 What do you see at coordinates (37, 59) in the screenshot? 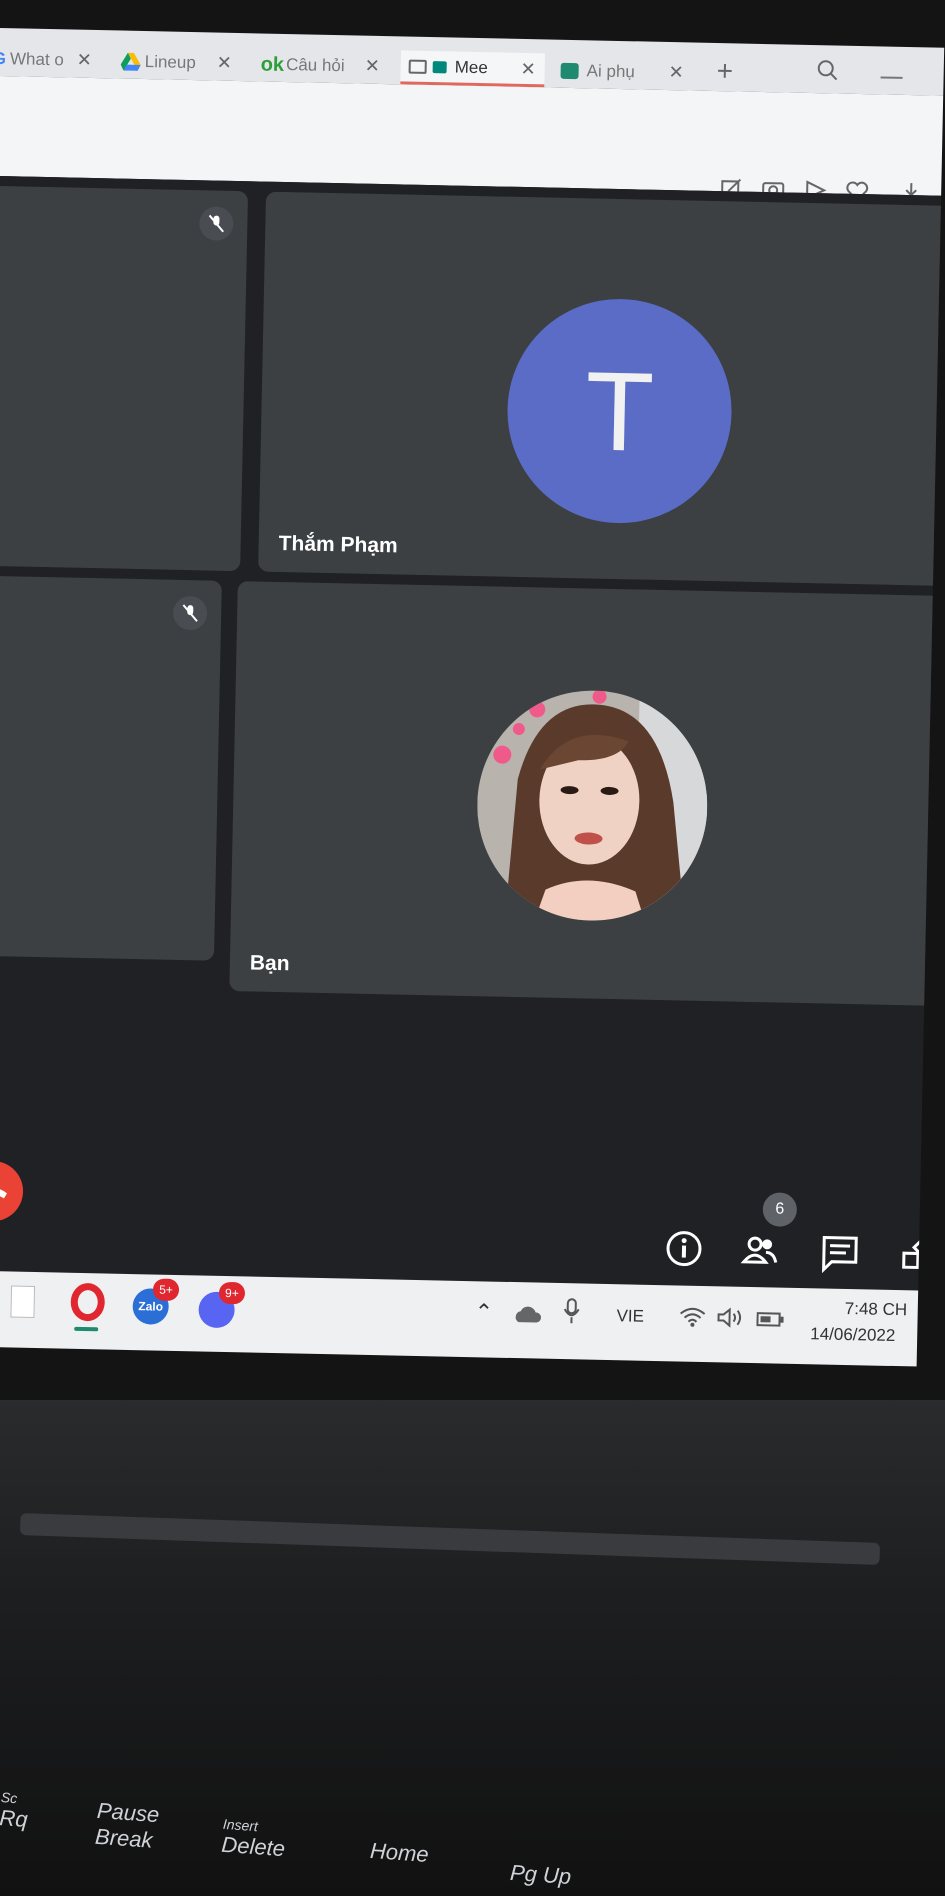
I see `tab-label: What o` at bounding box center [37, 59].